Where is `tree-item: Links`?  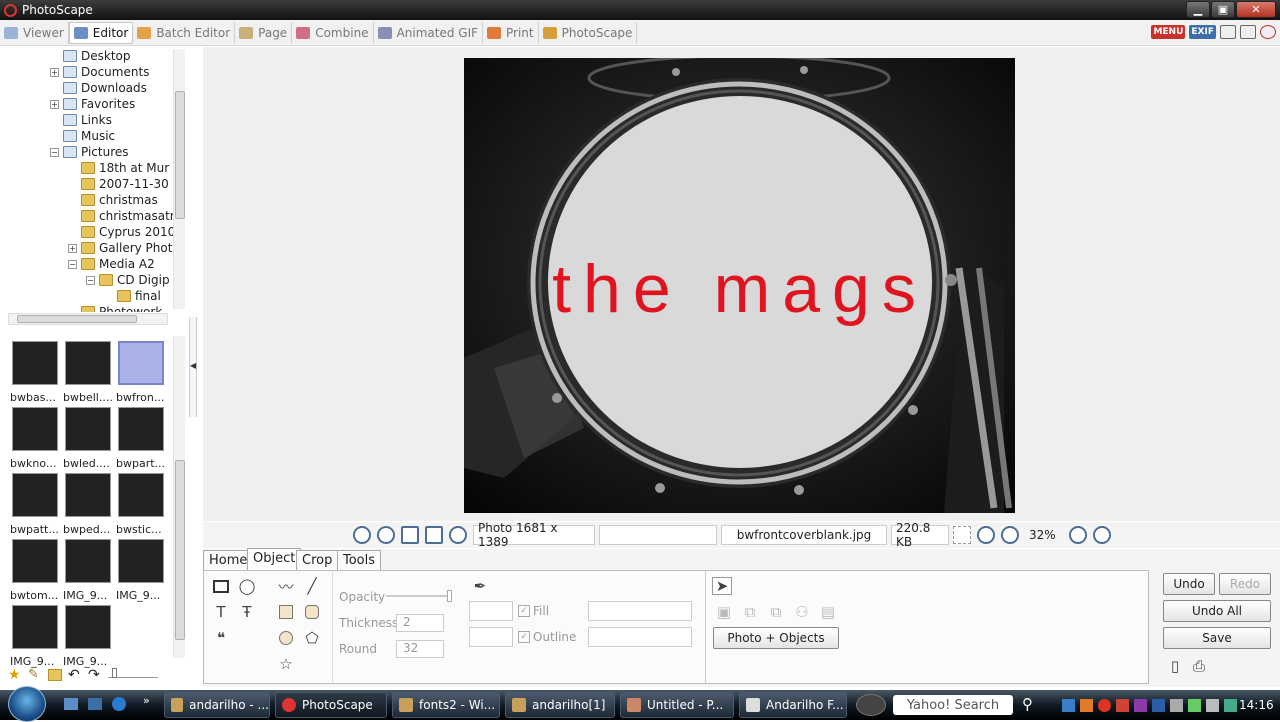
tree-item: Links is located at coordinates (81, 120).